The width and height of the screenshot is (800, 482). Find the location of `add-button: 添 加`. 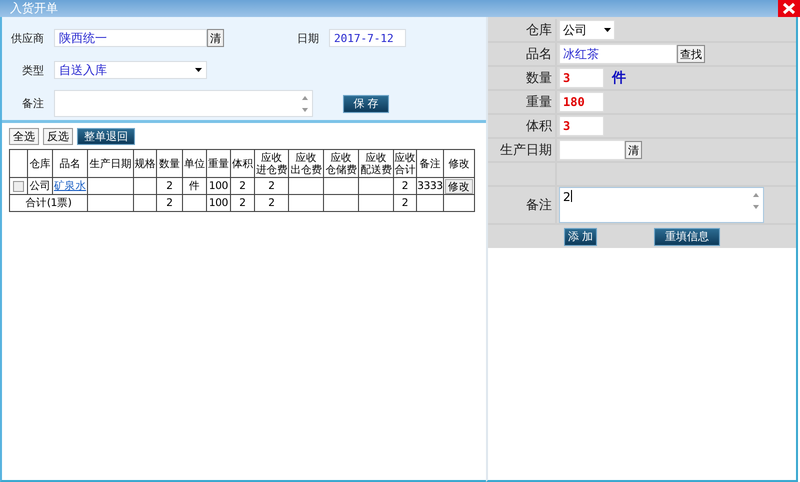

add-button: 添 加 is located at coordinates (580, 237).